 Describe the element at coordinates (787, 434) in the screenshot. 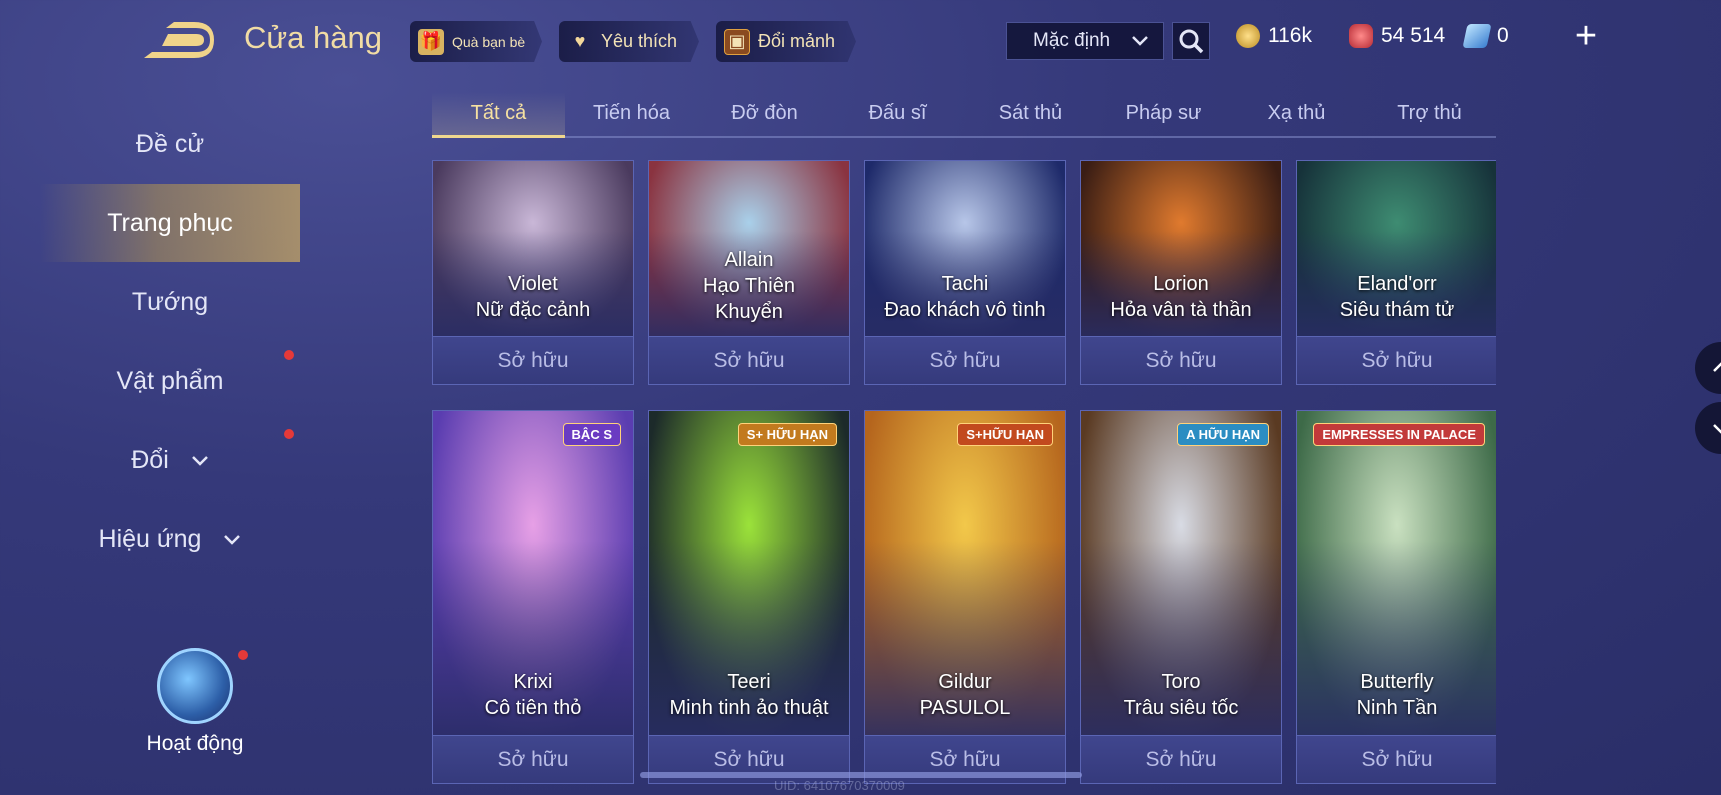

I see `tier-badge: S+ HỮU HẠN` at that location.